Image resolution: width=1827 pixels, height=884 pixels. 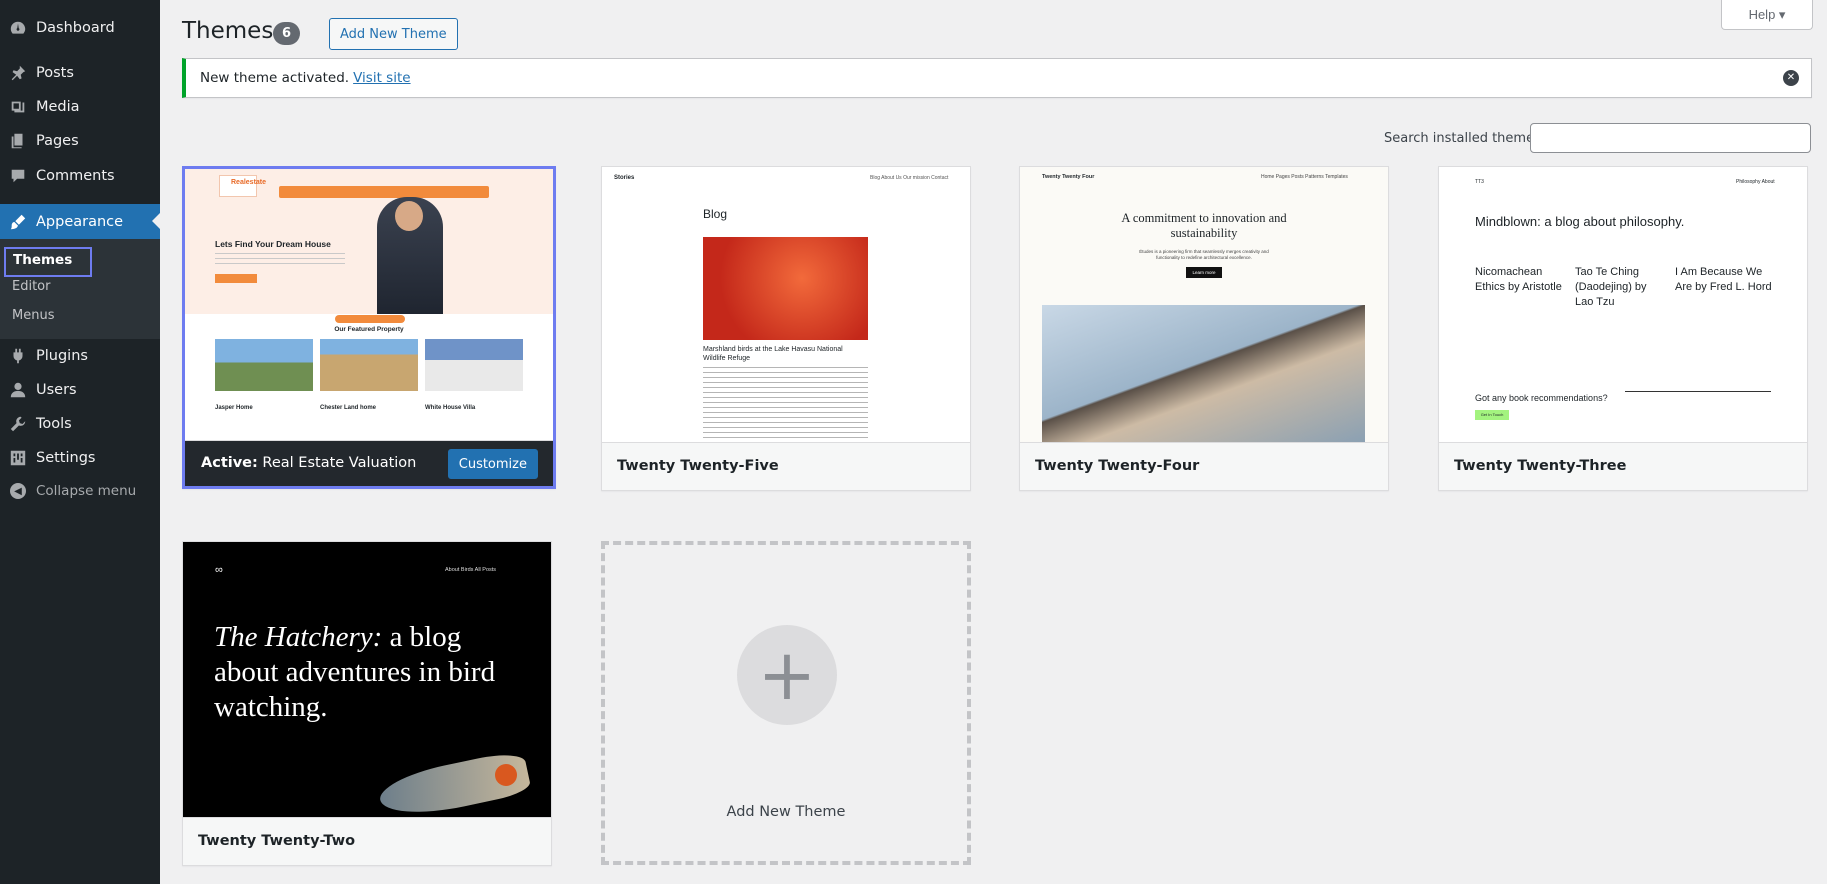 What do you see at coordinates (1518, 279) in the screenshot?
I see `preview-post-1: Nicomachean Ethics by Aristotle` at bounding box center [1518, 279].